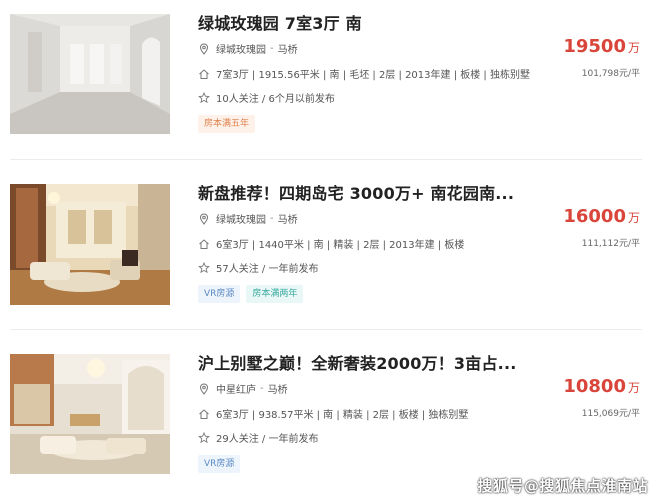 The image size is (660, 502). I want to click on follow-row: 10人关注 / 6个月以前发布, so click(266, 97).